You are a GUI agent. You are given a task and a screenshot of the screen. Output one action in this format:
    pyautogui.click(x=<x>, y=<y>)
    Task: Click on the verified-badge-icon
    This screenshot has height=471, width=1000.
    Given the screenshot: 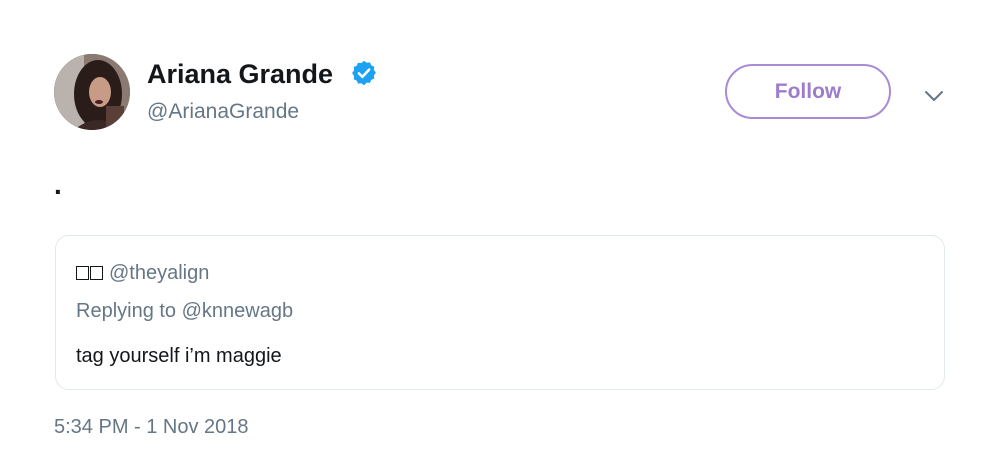 What is the action you would take?
    pyautogui.click(x=364, y=73)
    